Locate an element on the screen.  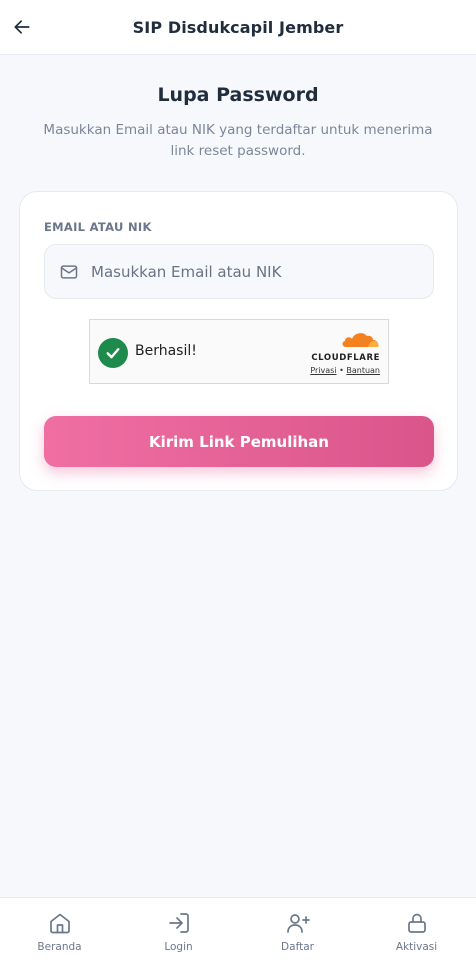
header-title: SIP Disdukcapil Jember is located at coordinates (238, 27).